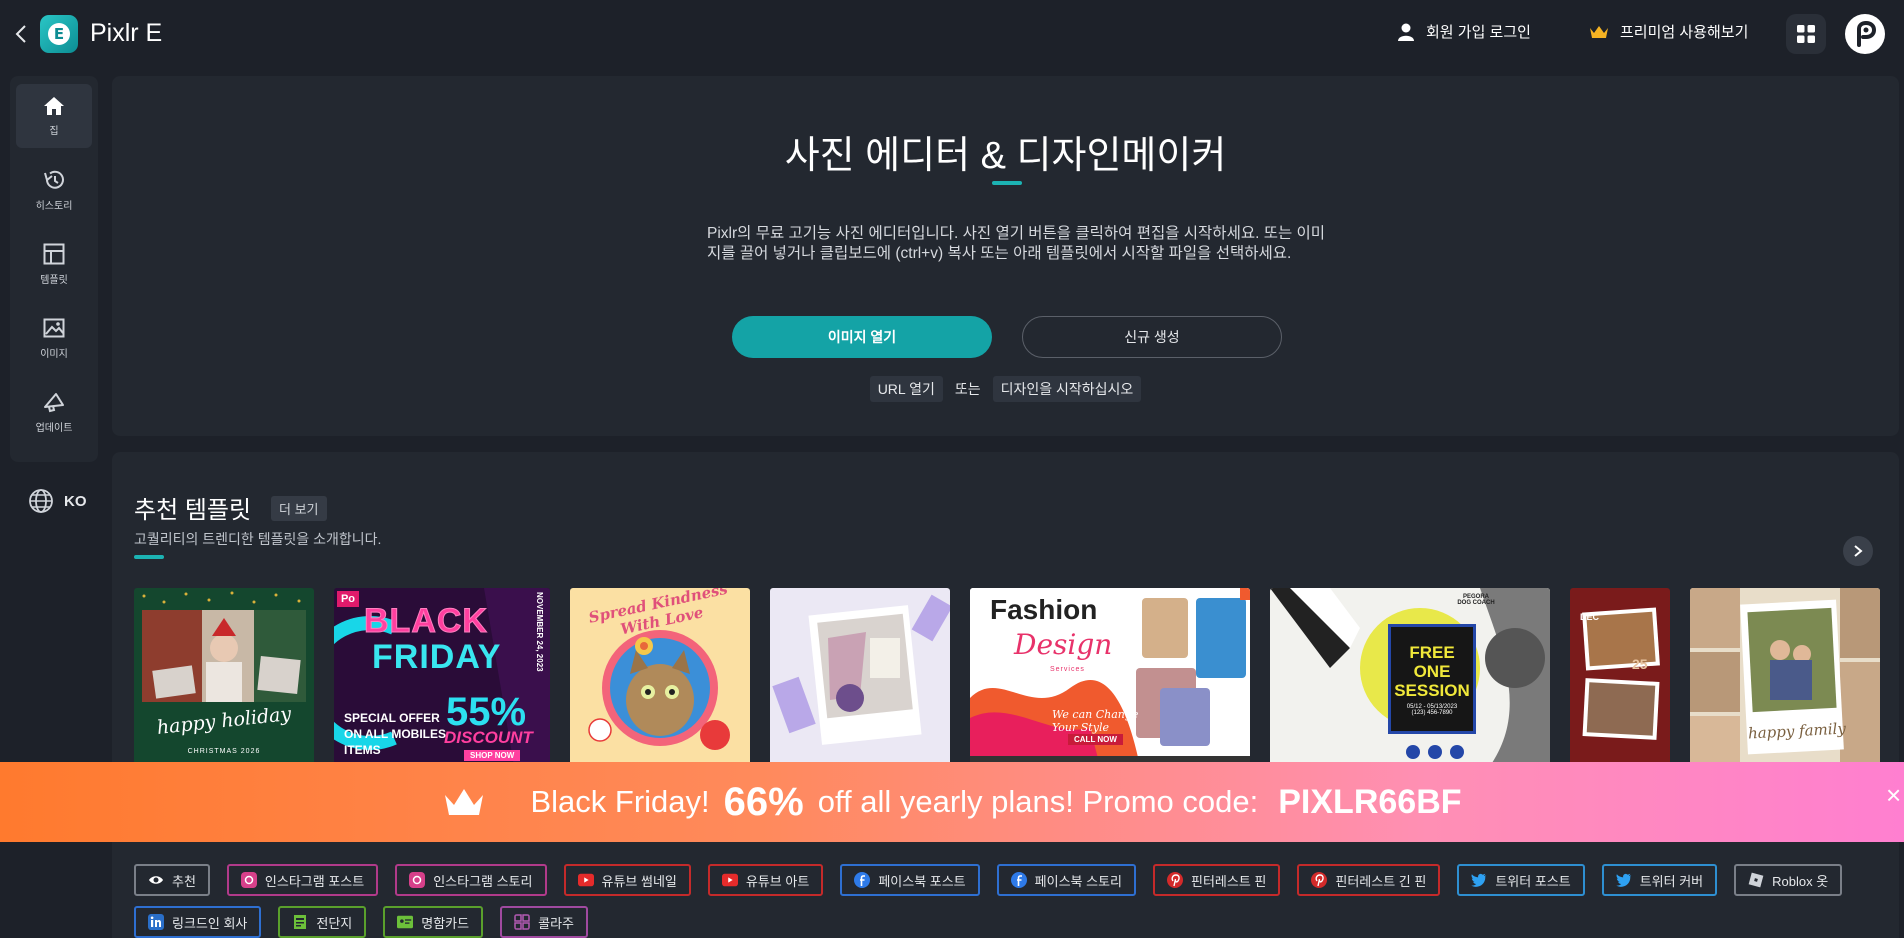 The height and width of the screenshot is (938, 1904). Describe the element at coordinates (1152, 337) in the screenshot. I see `create-new-button: 신규 생성` at that location.